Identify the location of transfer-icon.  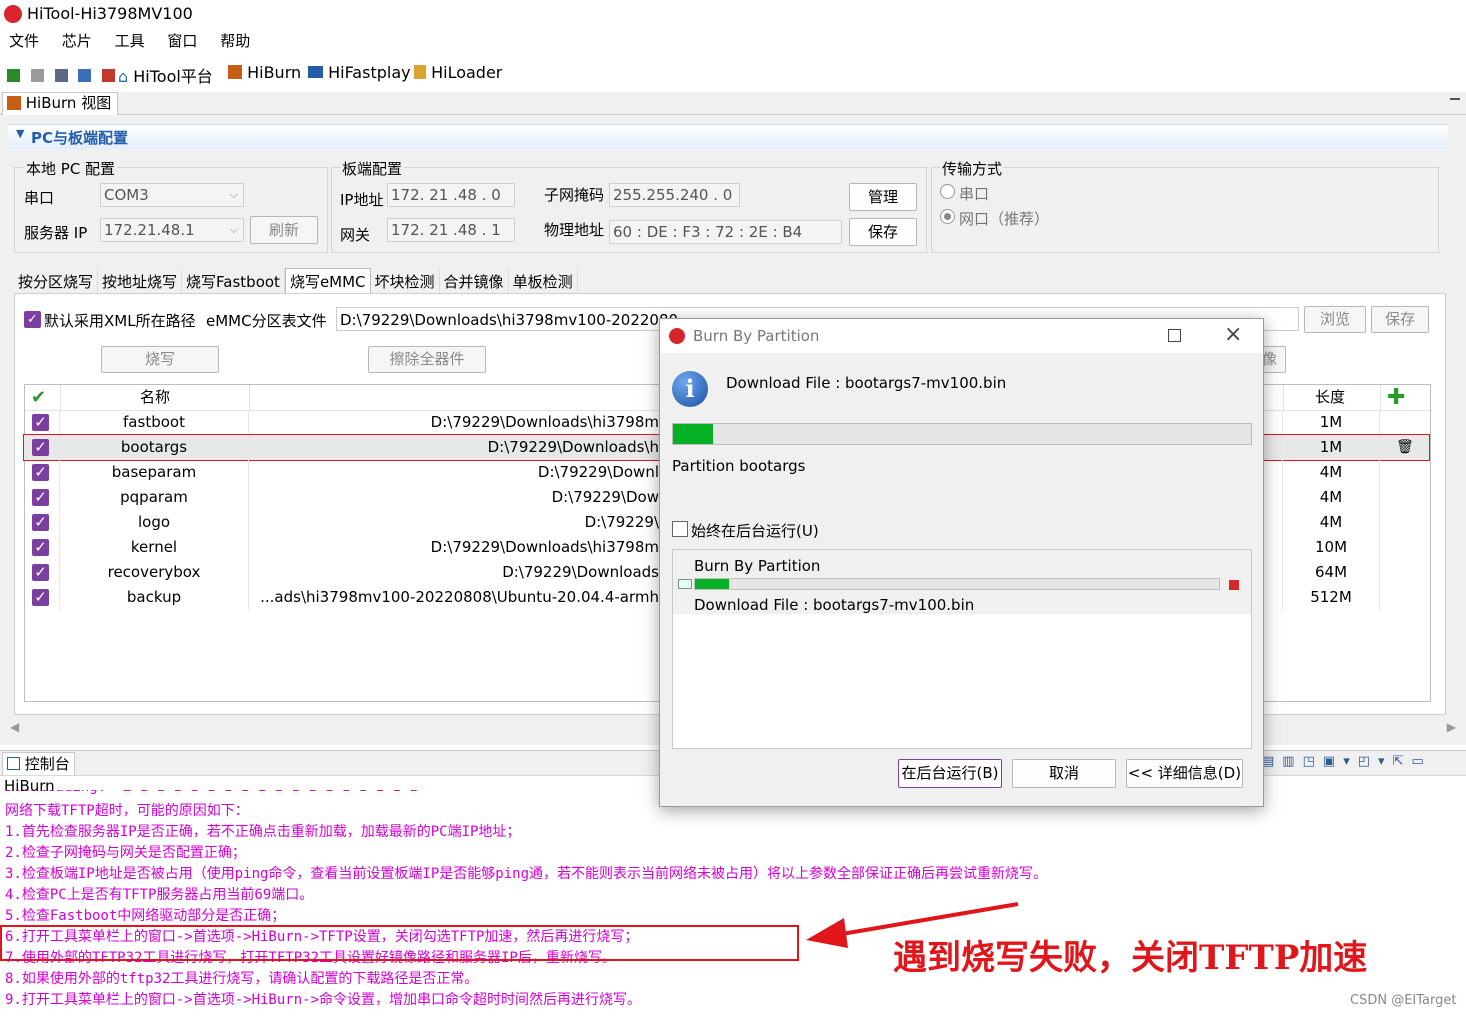
(109, 75).